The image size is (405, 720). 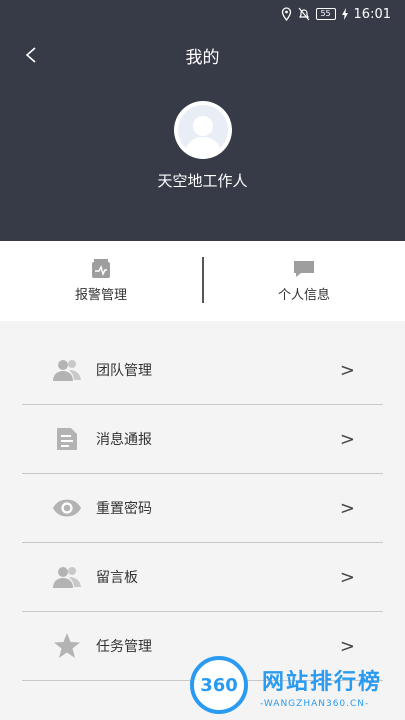 I want to click on user-name: 天空地工作人, so click(x=202, y=181).